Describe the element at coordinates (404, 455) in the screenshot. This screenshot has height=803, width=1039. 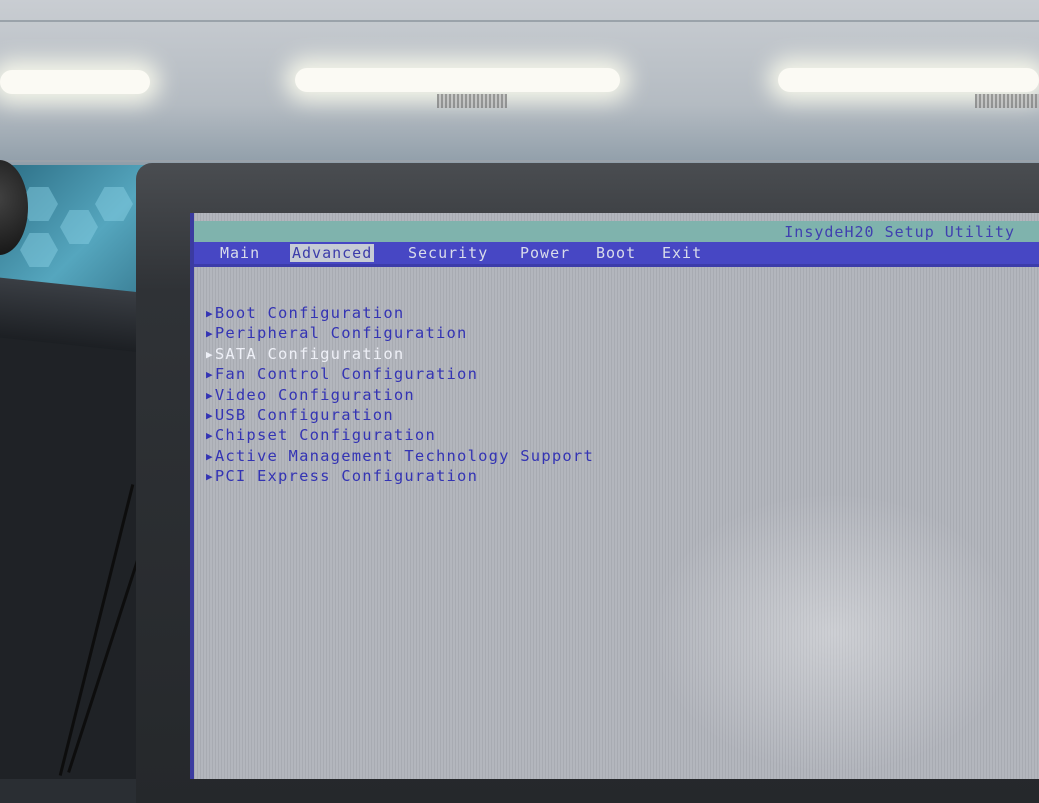
I see `menu-item-label: Active Management Technology Support` at that location.